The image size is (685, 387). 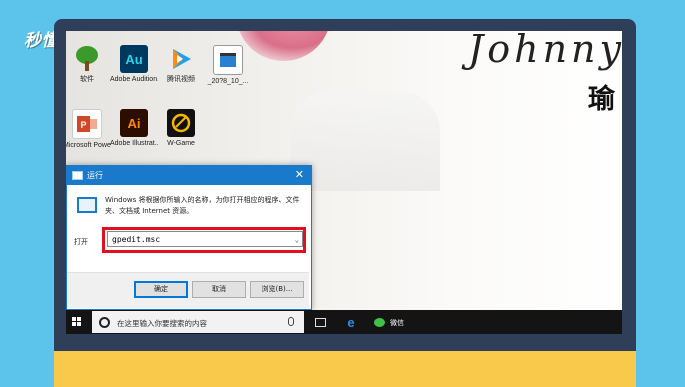 I want to click on wechat-icon, so click(x=379, y=322).